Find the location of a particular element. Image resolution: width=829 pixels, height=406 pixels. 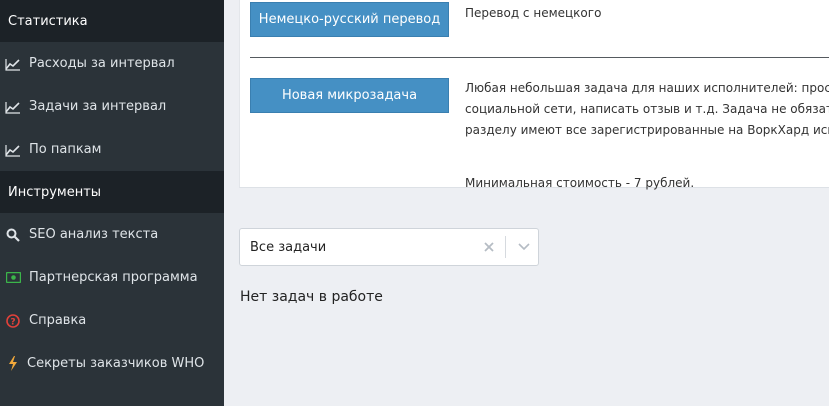

sidebar-item-label: Партнерская программа is located at coordinates (113, 277).